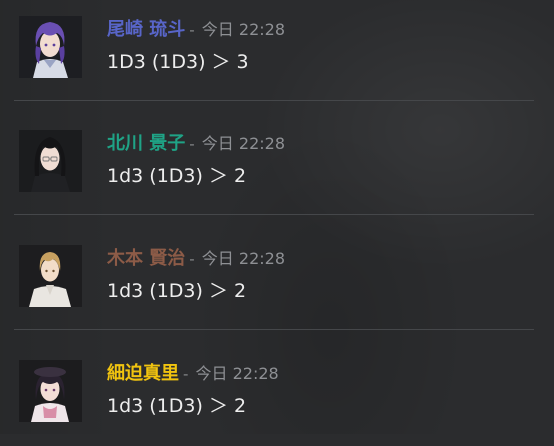  Describe the element at coordinates (196, 259) in the screenshot. I see `message-header: 木本 賢治 - 今日 22:28` at that location.